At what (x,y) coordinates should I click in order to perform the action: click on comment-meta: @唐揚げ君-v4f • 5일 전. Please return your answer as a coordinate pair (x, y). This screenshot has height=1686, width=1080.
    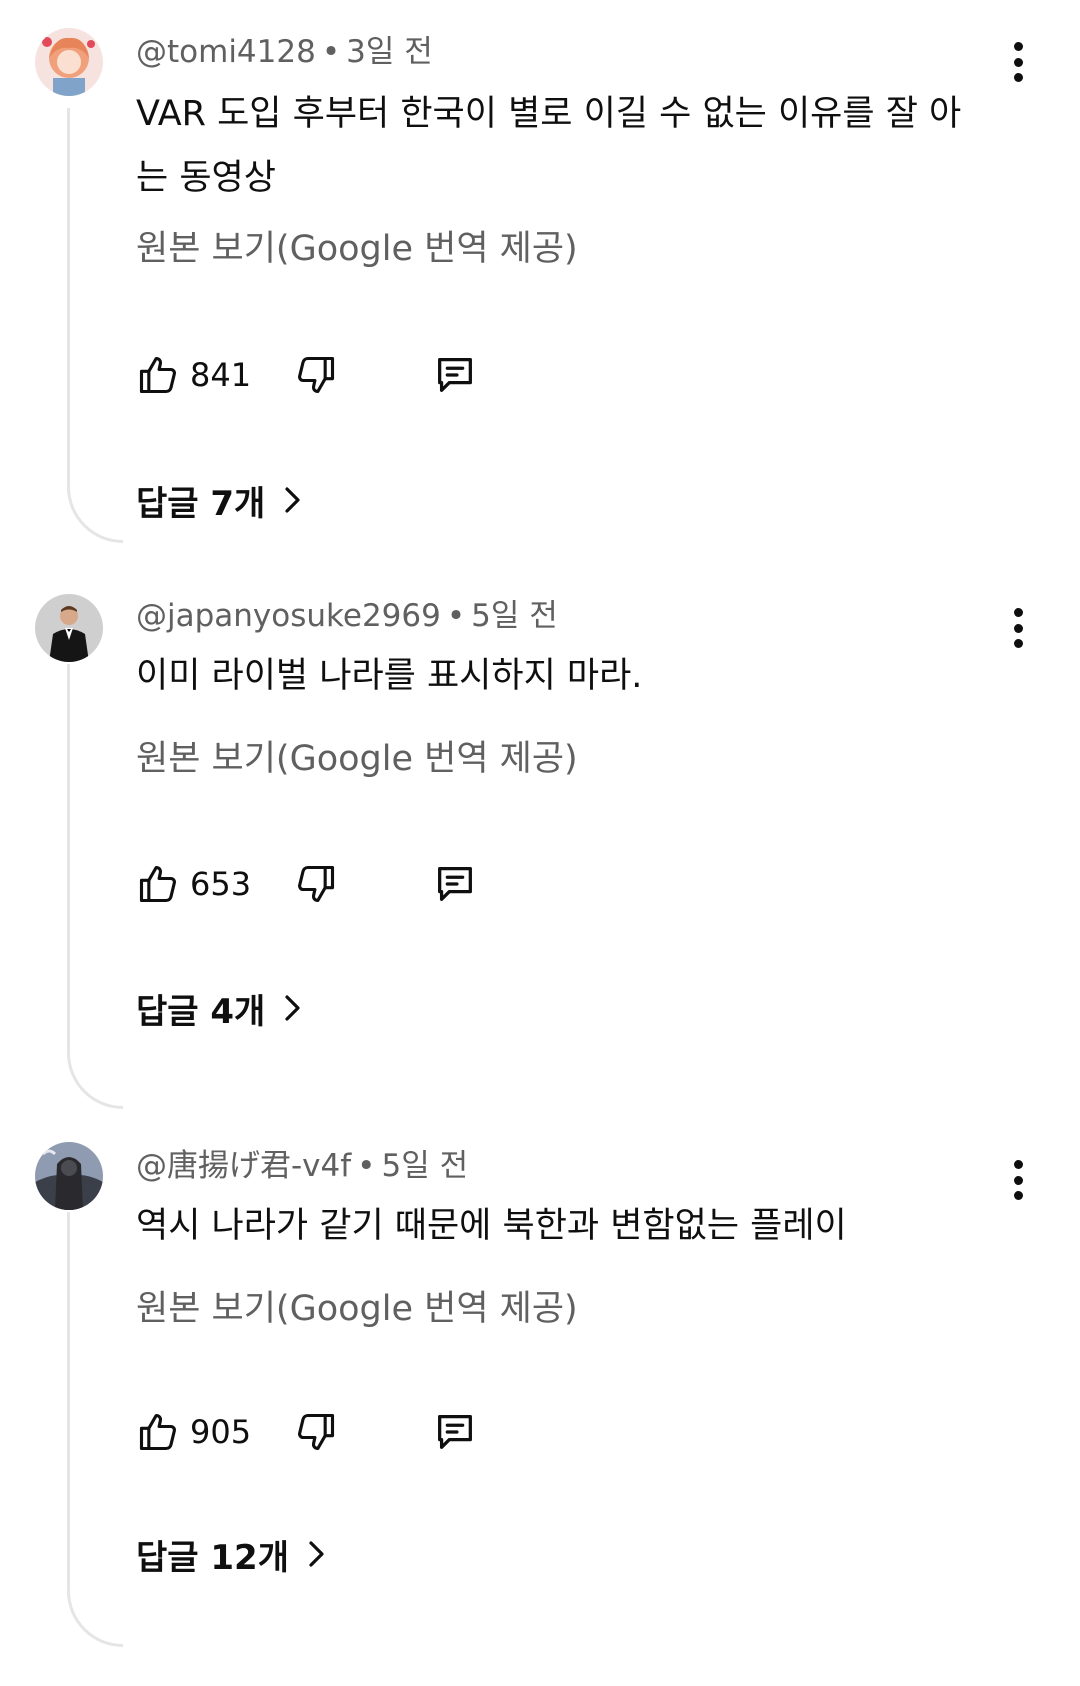
    Looking at the image, I should click on (302, 1166).